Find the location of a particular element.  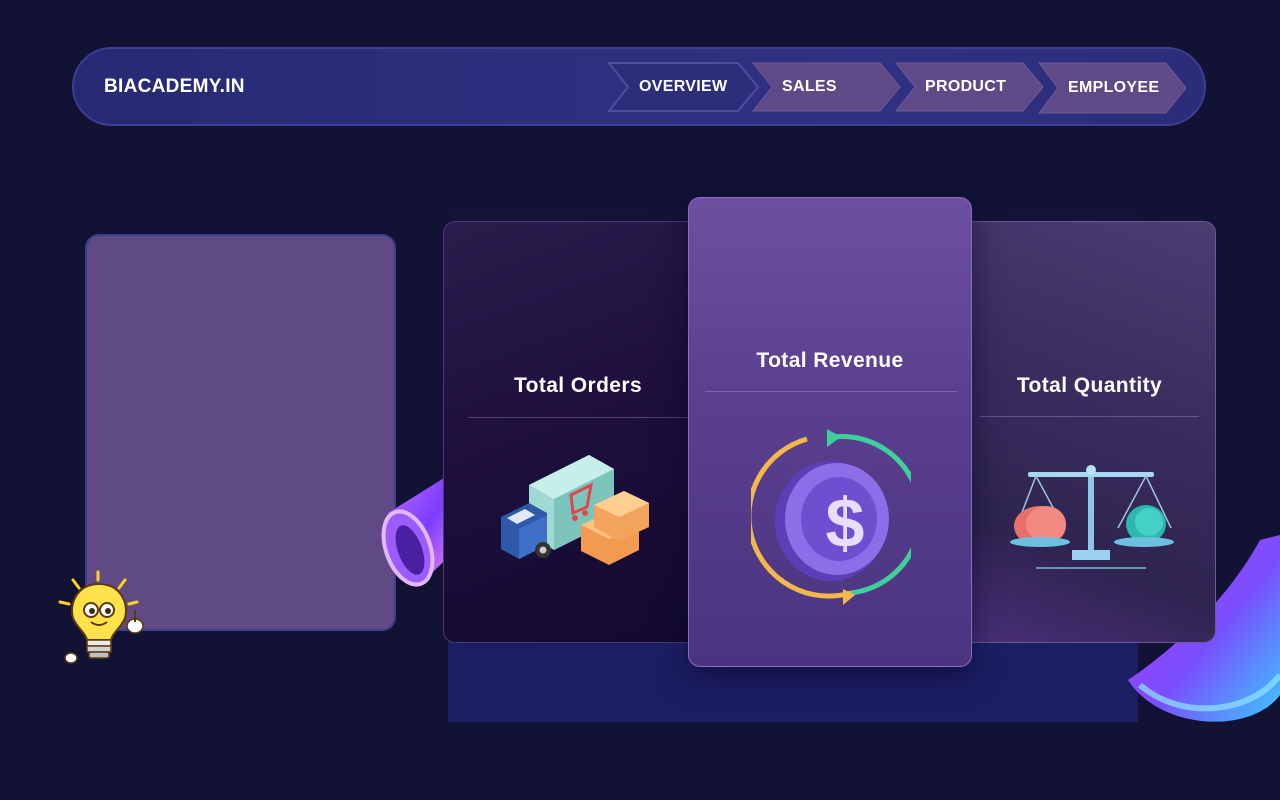

nav-tab-label: OVERVIEW is located at coordinates (683, 86).